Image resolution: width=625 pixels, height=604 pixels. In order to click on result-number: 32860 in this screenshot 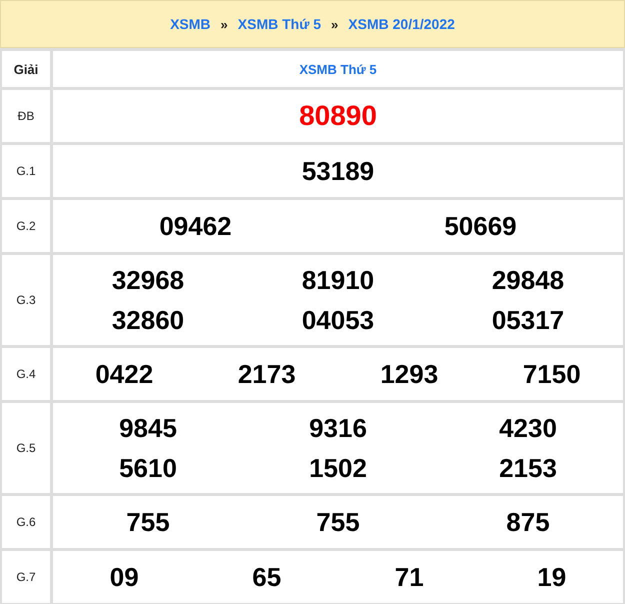, I will do `click(148, 320)`.